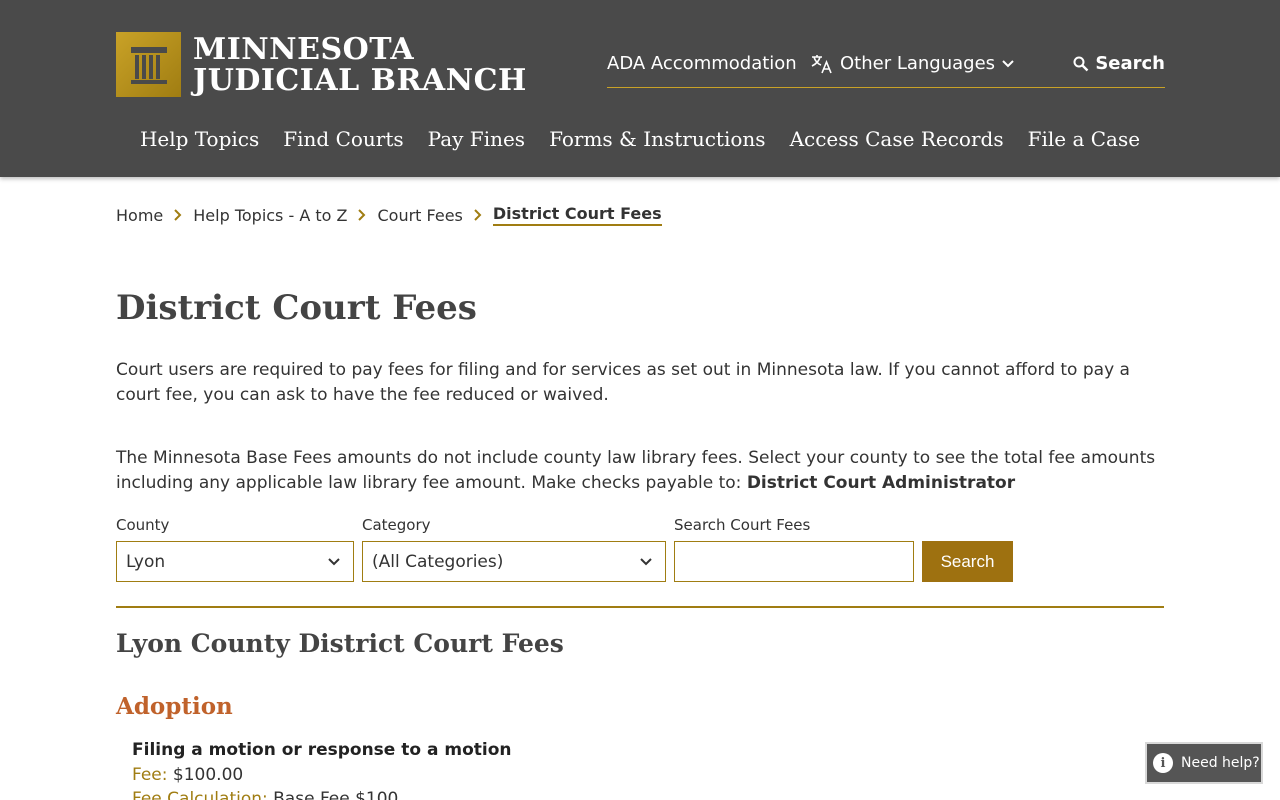  Describe the element at coordinates (148, 64) in the screenshot. I see `logo-icon` at that location.